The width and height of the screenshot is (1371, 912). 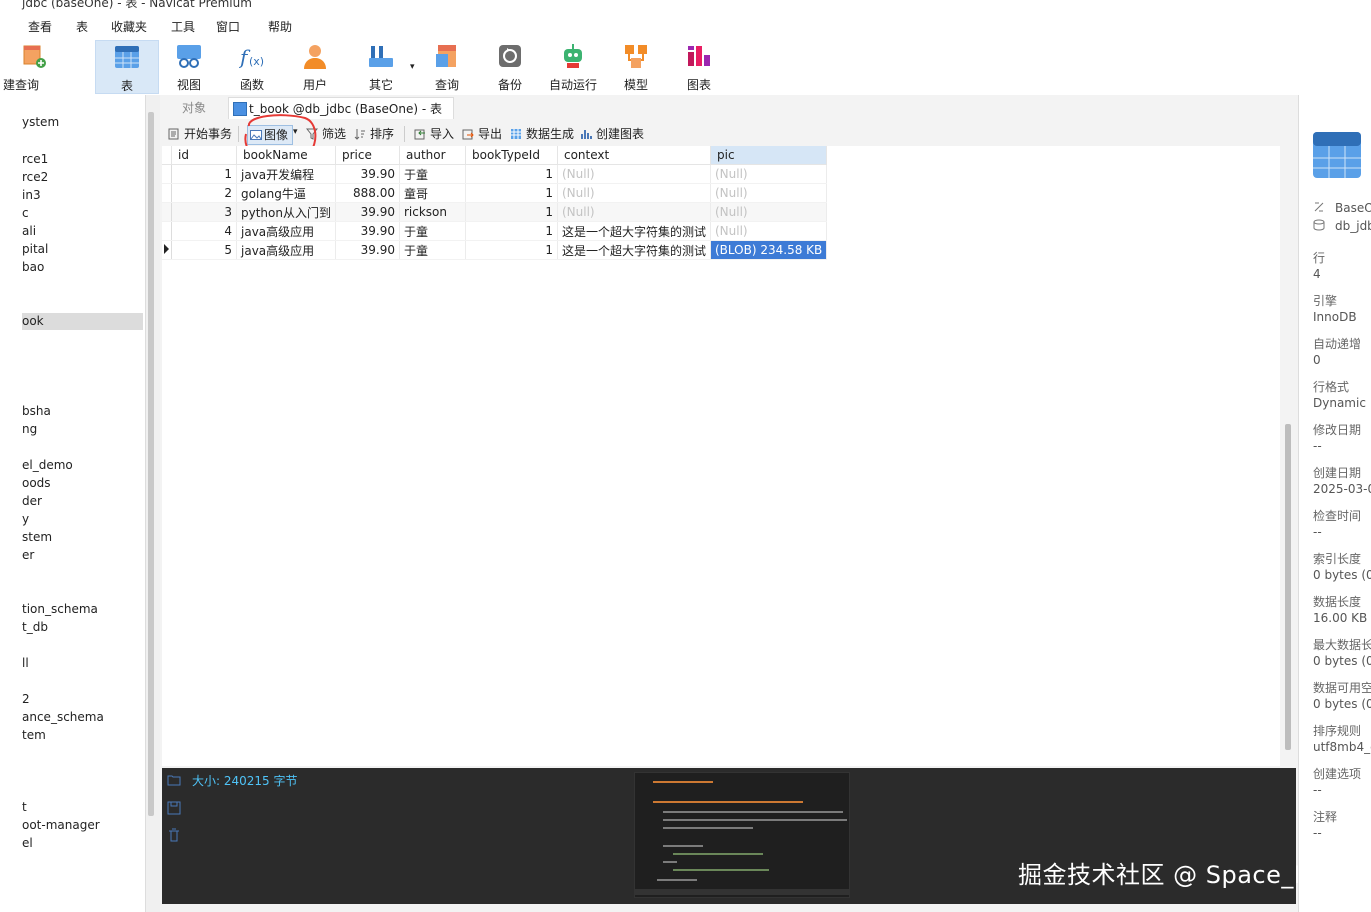 I want to click on cell-price: 888.00, so click(x=367, y=193).